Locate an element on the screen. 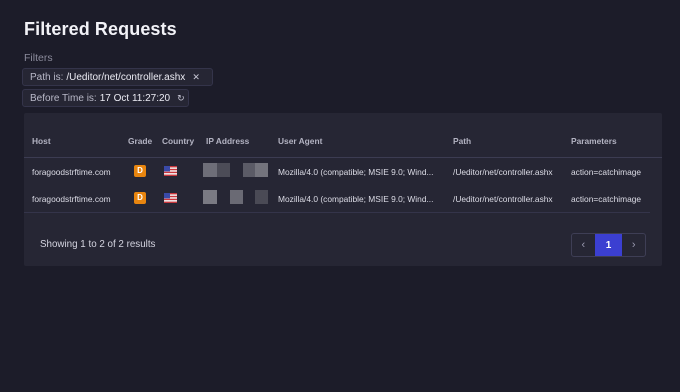  close-icon: ✕ is located at coordinates (196, 77).